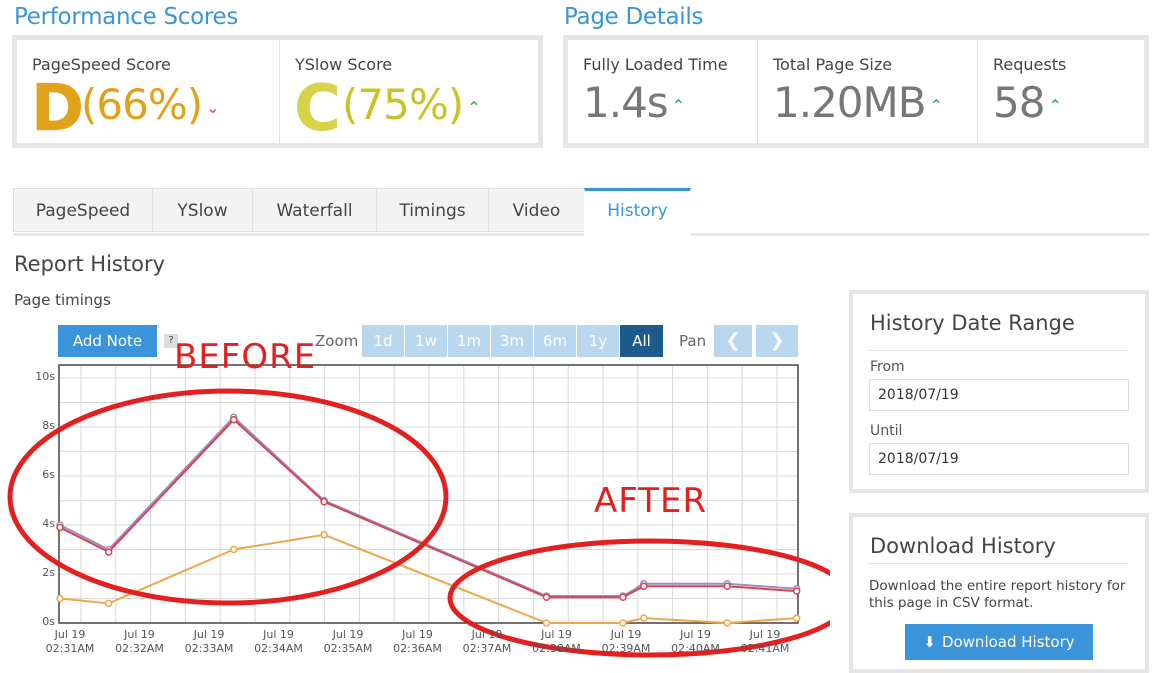  What do you see at coordinates (626, 641) in the screenshot?
I see `x-tick-label: Jul 19 02:39AM` at bounding box center [626, 641].